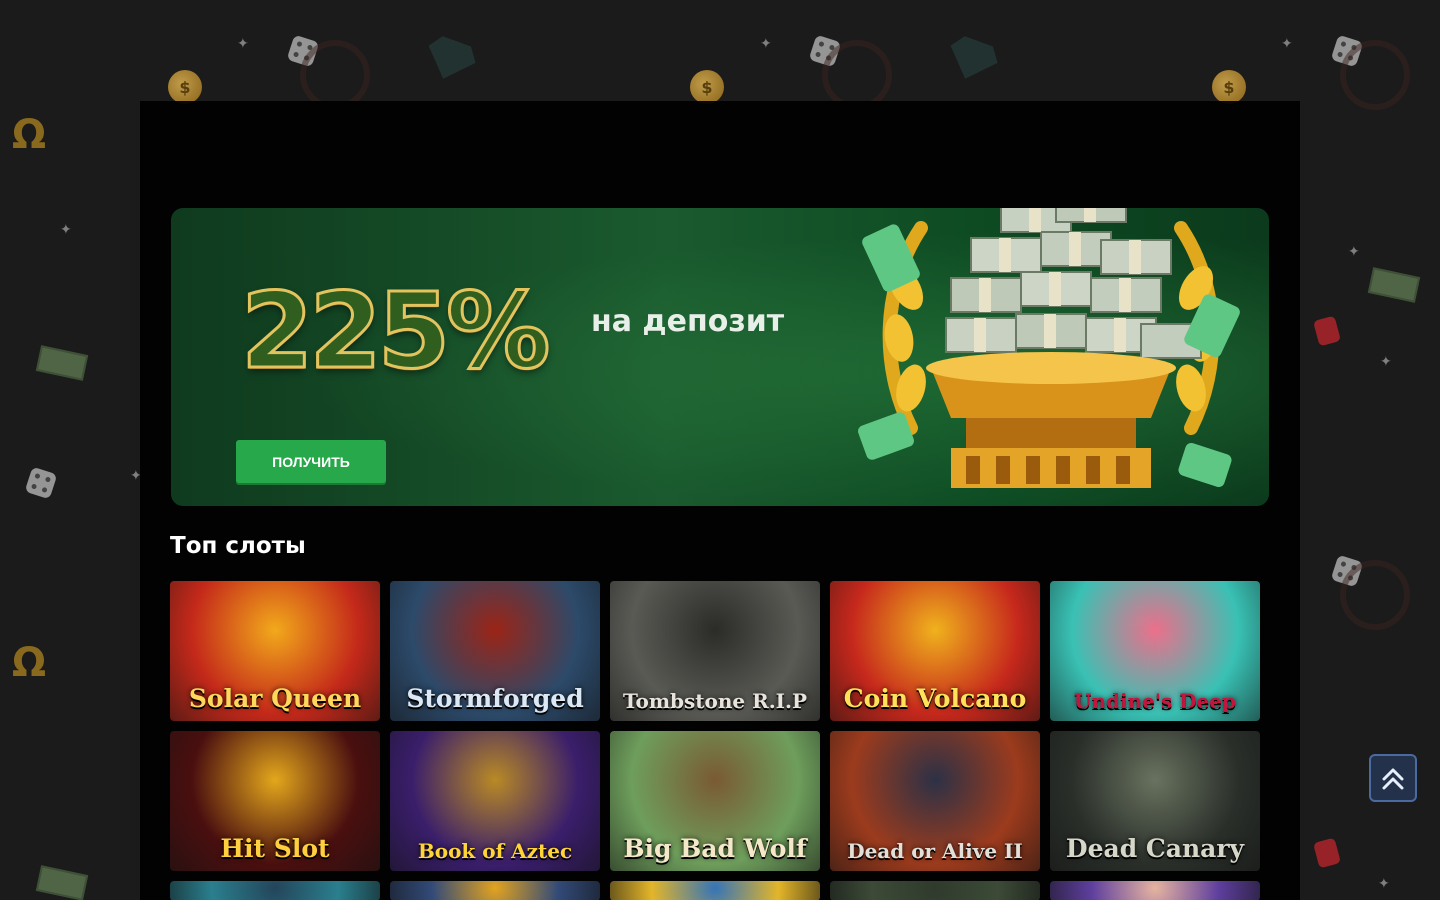  What do you see at coordinates (311, 461) in the screenshot?
I see `get-bonus-button: ПОЛУЧИТЬ` at bounding box center [311, 461].